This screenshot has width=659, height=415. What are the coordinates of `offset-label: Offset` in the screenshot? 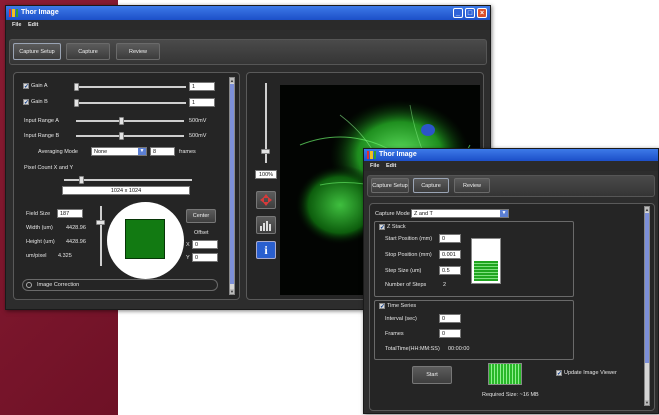 It's located at (201, 233).